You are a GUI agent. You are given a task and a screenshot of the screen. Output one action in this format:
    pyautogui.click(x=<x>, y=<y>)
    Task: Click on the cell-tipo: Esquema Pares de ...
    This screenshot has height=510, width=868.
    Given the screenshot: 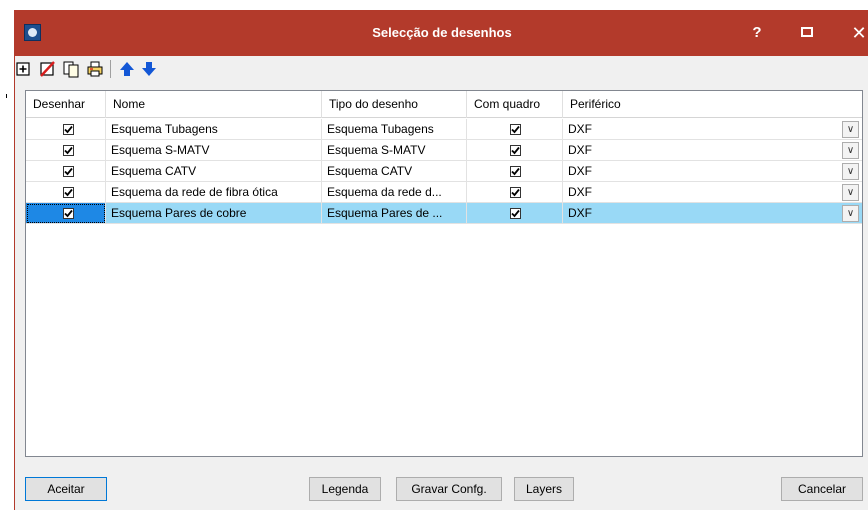 What is the action you would take?
    pyautogui.click(x=394, y=213)
    